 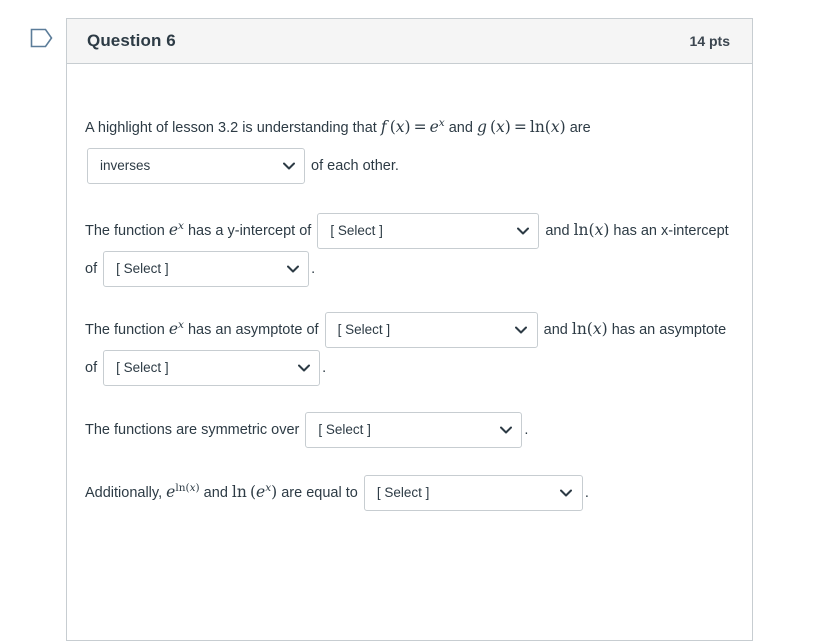 What do you see at coordinates (41, 38) in the screenshot?
I see `flag-bookmark-icon` at bounding box center [41, 38].